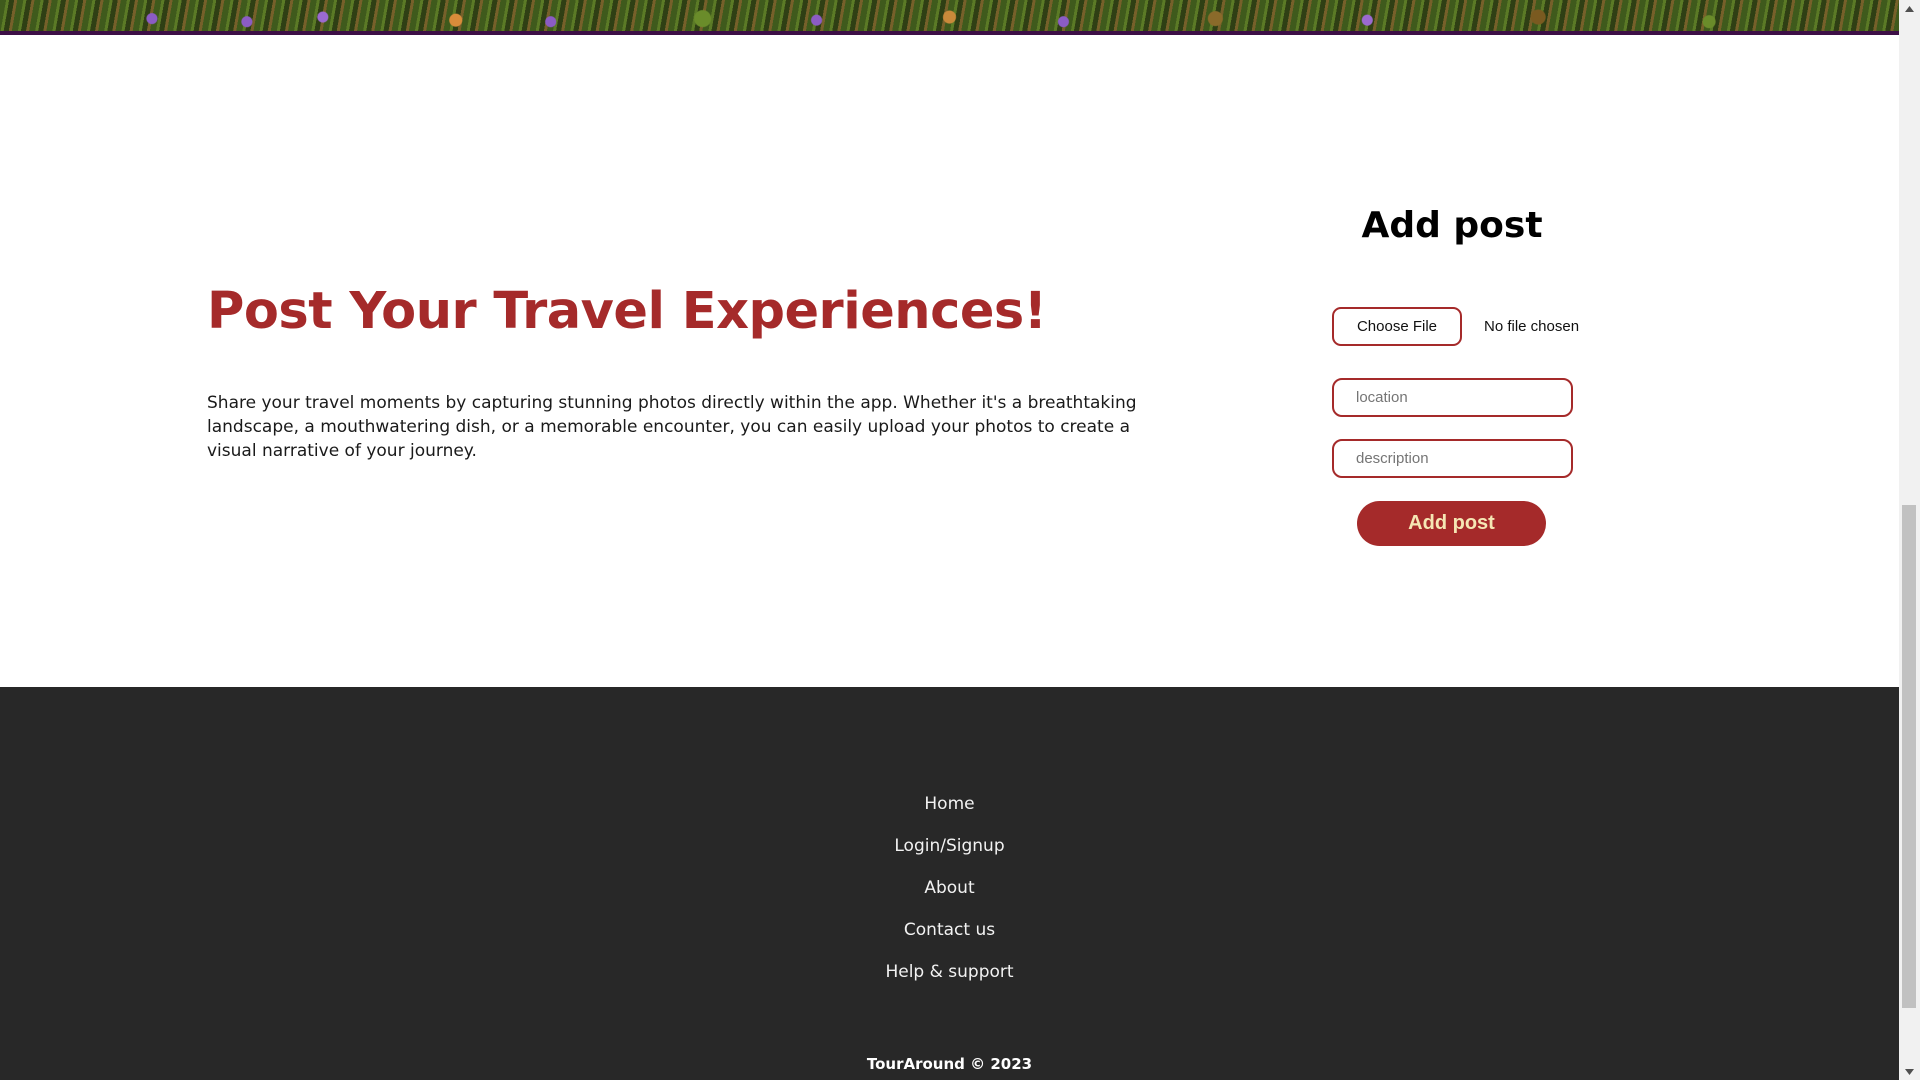 This screenshot has width=1920, height=1080. I want to click on footer-link-home: Home, so click(949, 814).